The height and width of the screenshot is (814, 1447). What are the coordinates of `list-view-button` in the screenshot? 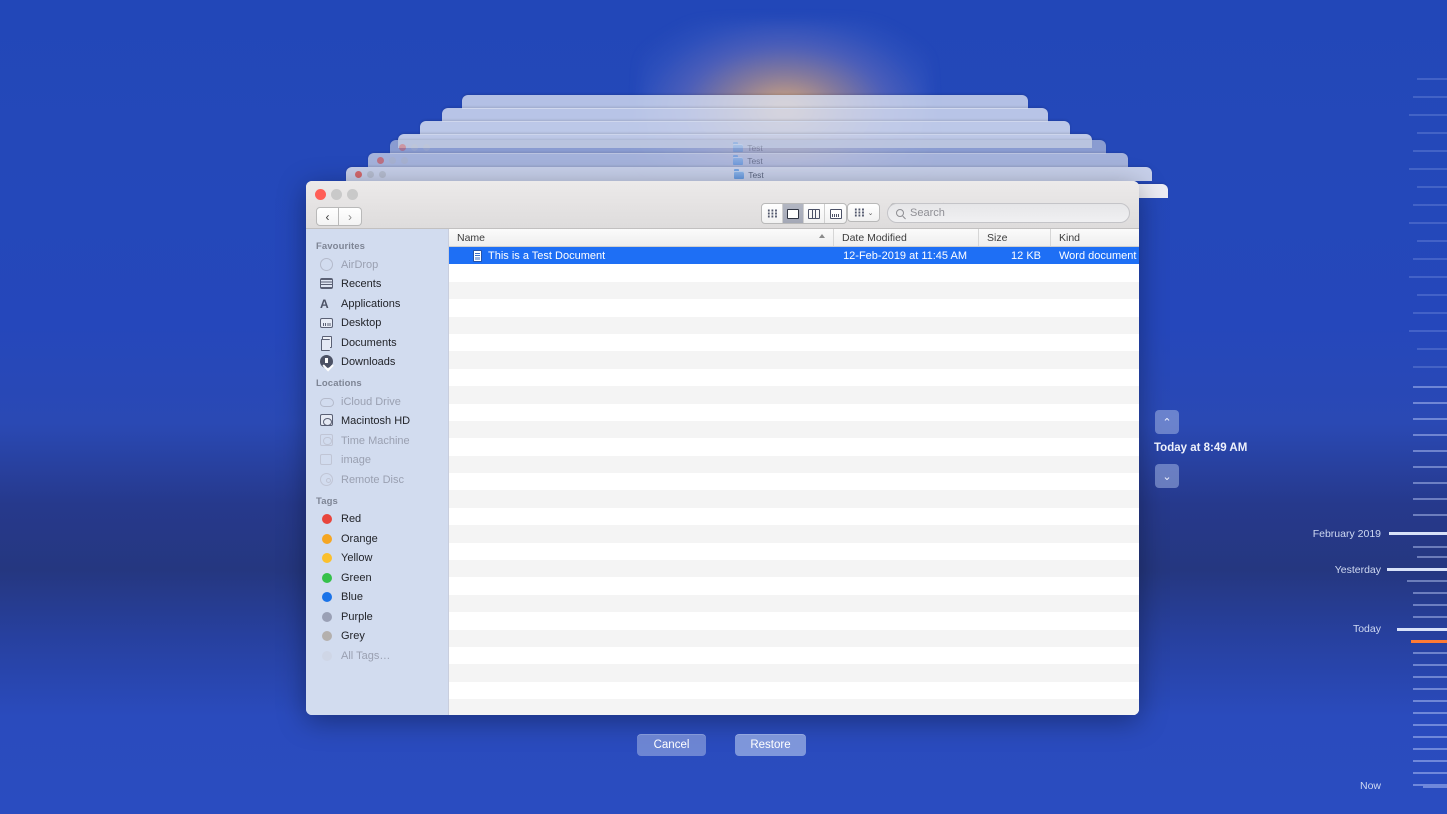 It's located at (793, 213).